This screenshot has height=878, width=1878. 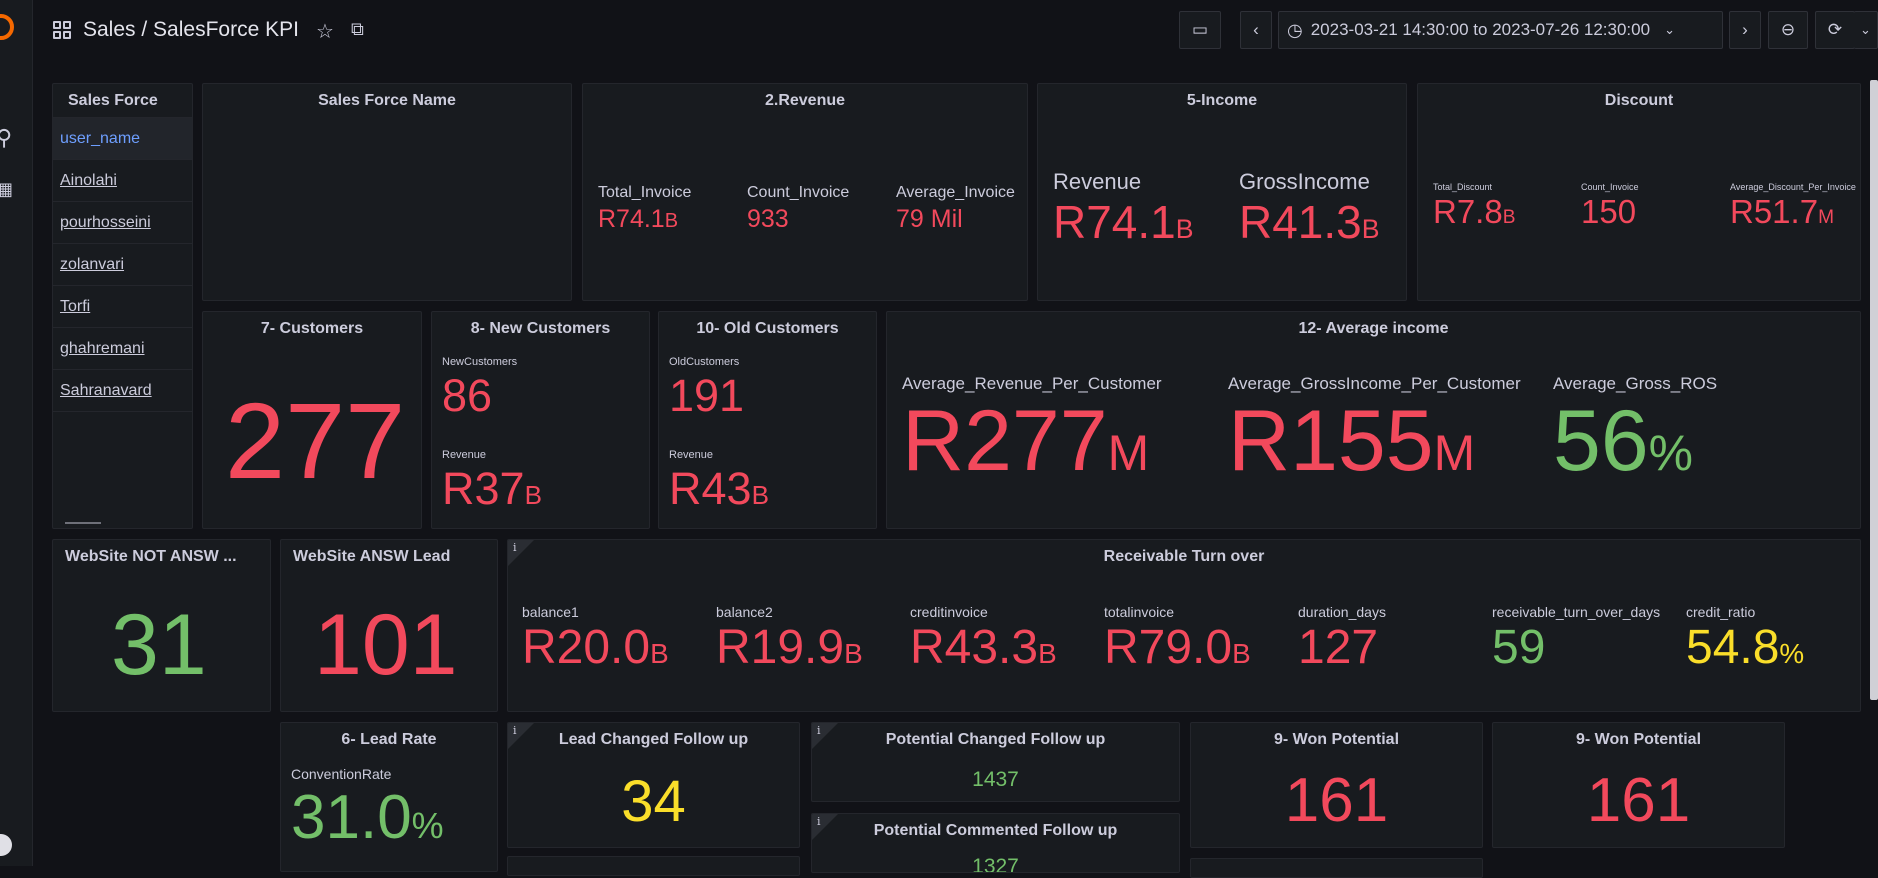 I want to click on table-row: Ainolahi, so click(x=122, y=181).